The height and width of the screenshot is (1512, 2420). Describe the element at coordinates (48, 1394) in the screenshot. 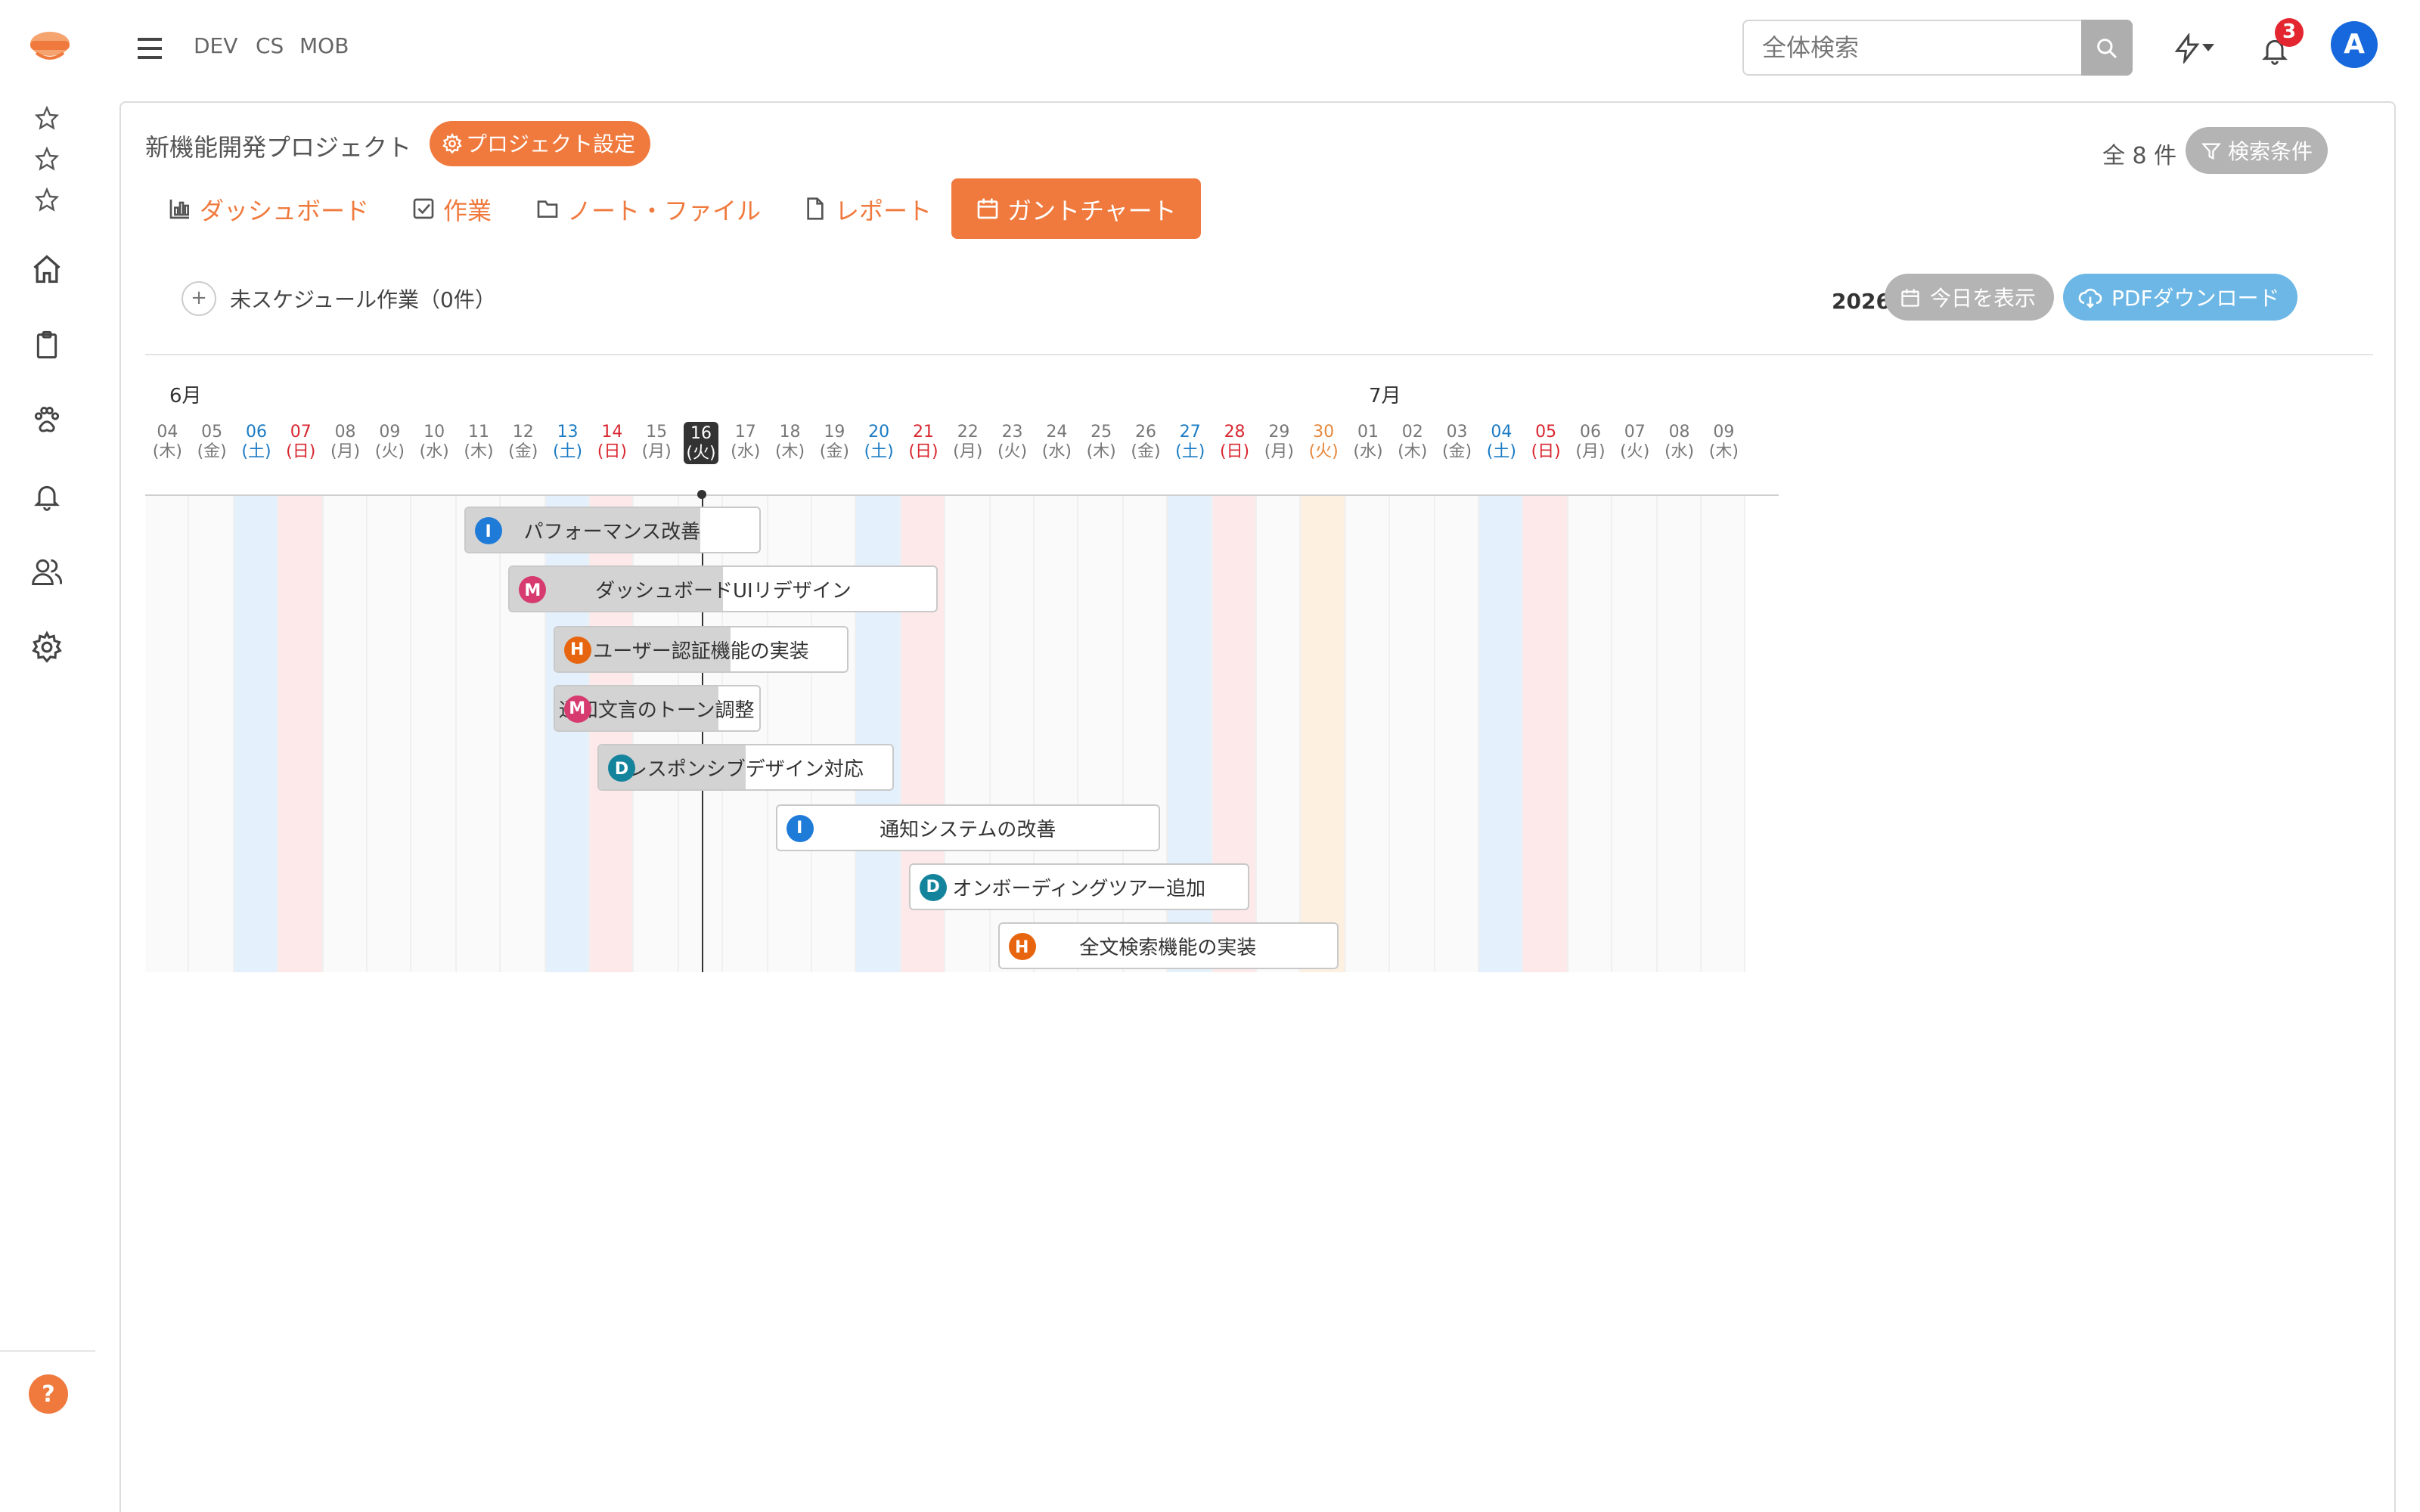

I see `help-button: ?` at that location.